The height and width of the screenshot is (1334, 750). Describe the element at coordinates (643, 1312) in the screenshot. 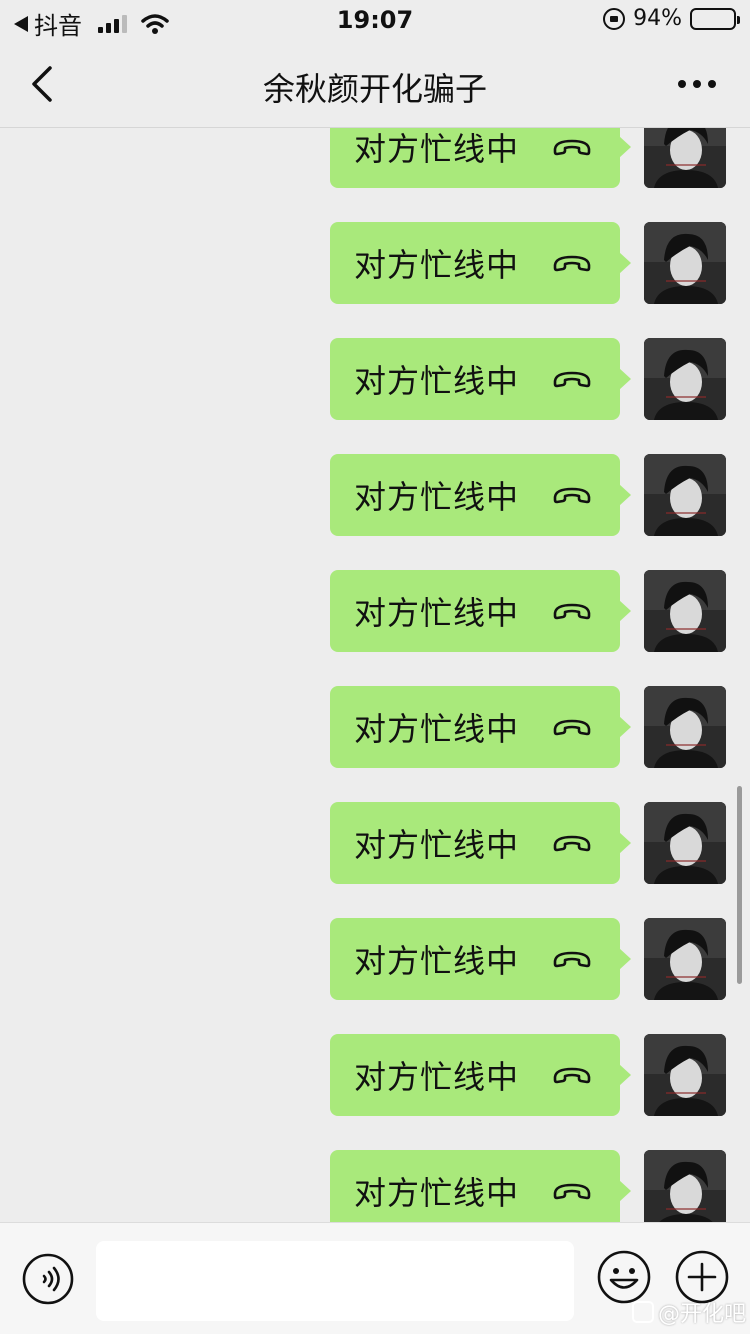

I see `watermark-logo-icon` at that location.